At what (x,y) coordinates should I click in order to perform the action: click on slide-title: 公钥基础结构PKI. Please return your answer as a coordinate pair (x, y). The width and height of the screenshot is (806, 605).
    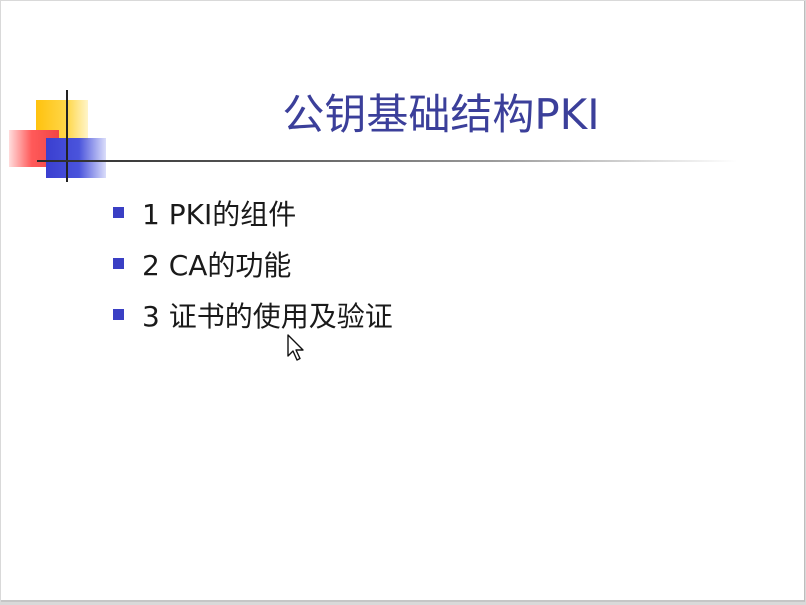
    Looking at the image, I should click on (441, 114).